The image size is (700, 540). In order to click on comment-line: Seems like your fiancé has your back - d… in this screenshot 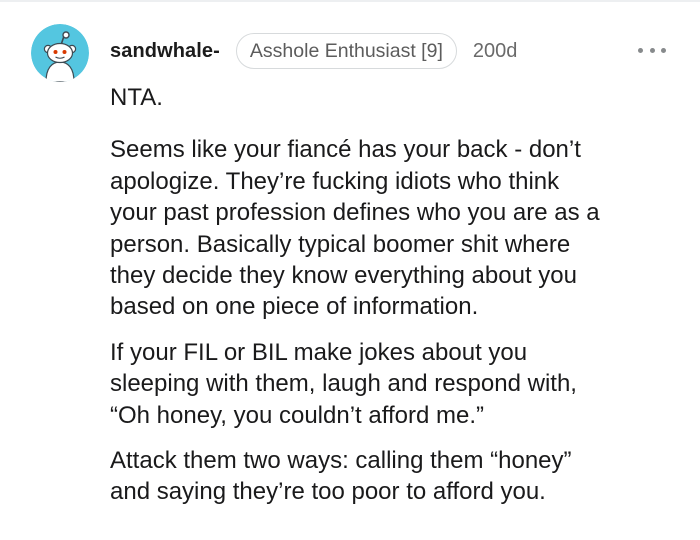, I will do `click(345, 150)`.